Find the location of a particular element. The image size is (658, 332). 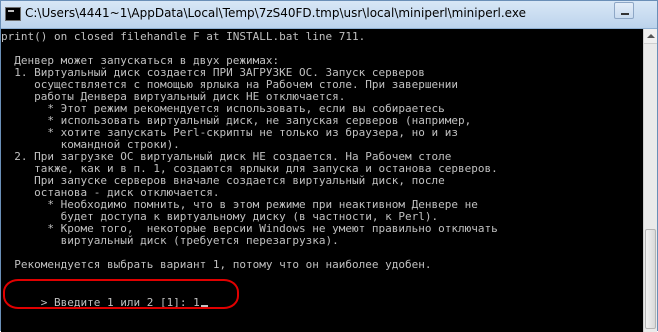

scroll-up-arrow-icon is located at coordinates (650, 36).